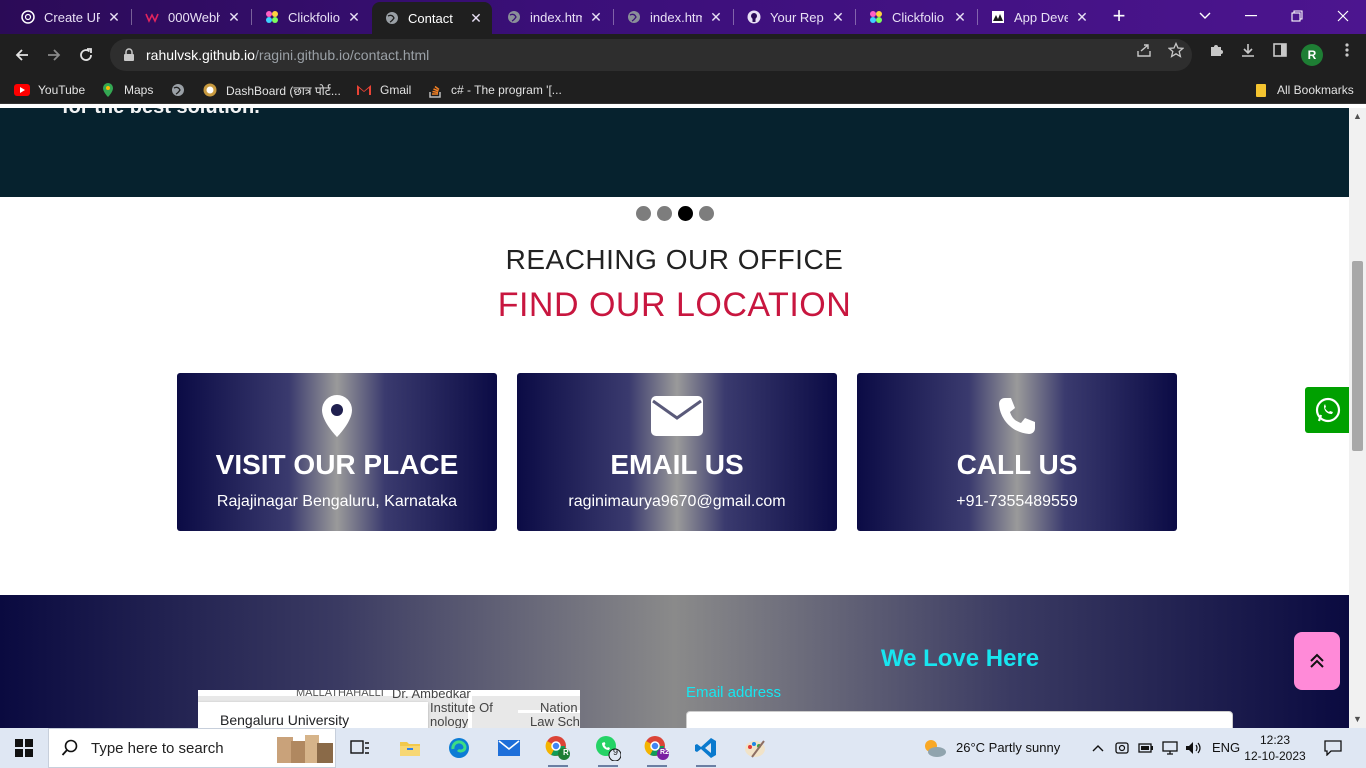 The height and width of the screenshot is (768, 1366). I want to click on tab-search-button, so click(1205, 16).